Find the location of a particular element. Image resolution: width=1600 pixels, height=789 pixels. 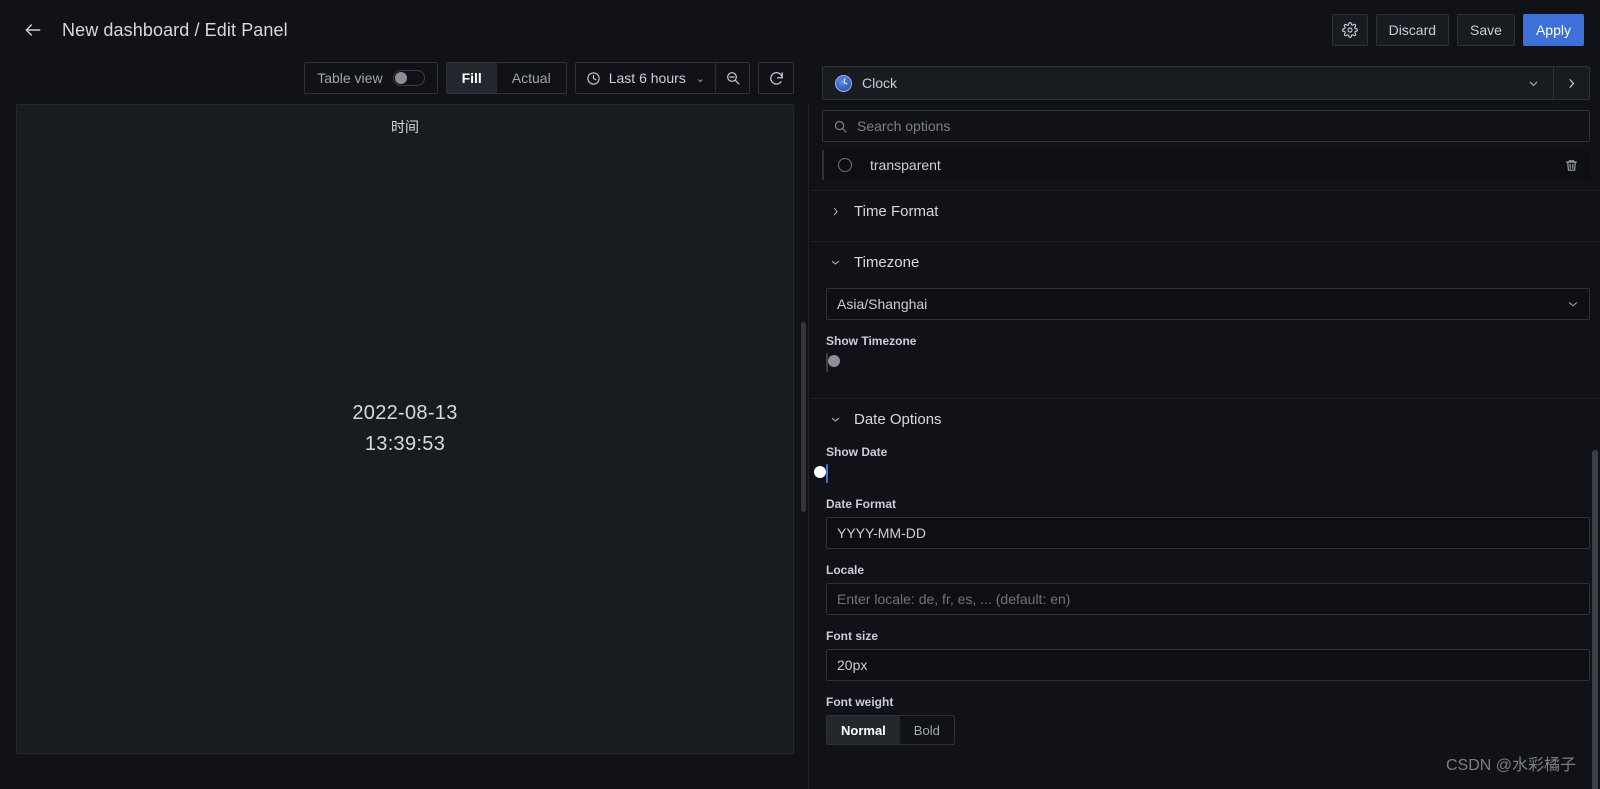

pane-splitter is located at coordinates (808, 446).